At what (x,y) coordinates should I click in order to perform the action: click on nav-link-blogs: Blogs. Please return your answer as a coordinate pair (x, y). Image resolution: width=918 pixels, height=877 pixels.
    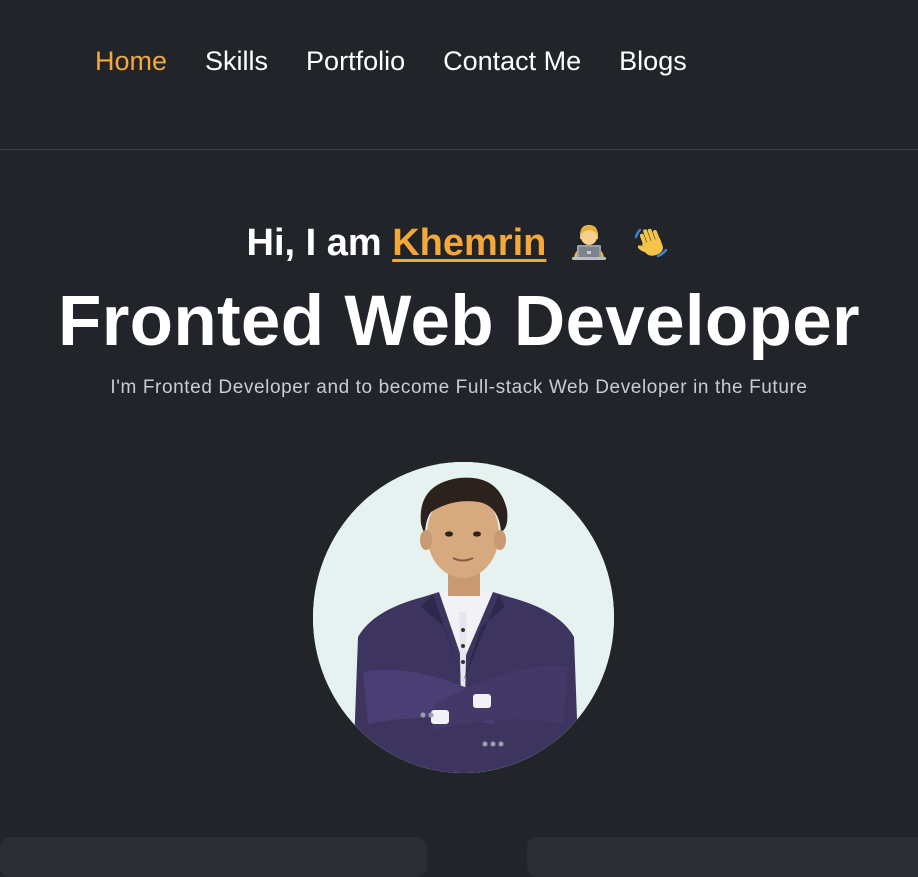
    Looking at the image, I should click on (653, 61).